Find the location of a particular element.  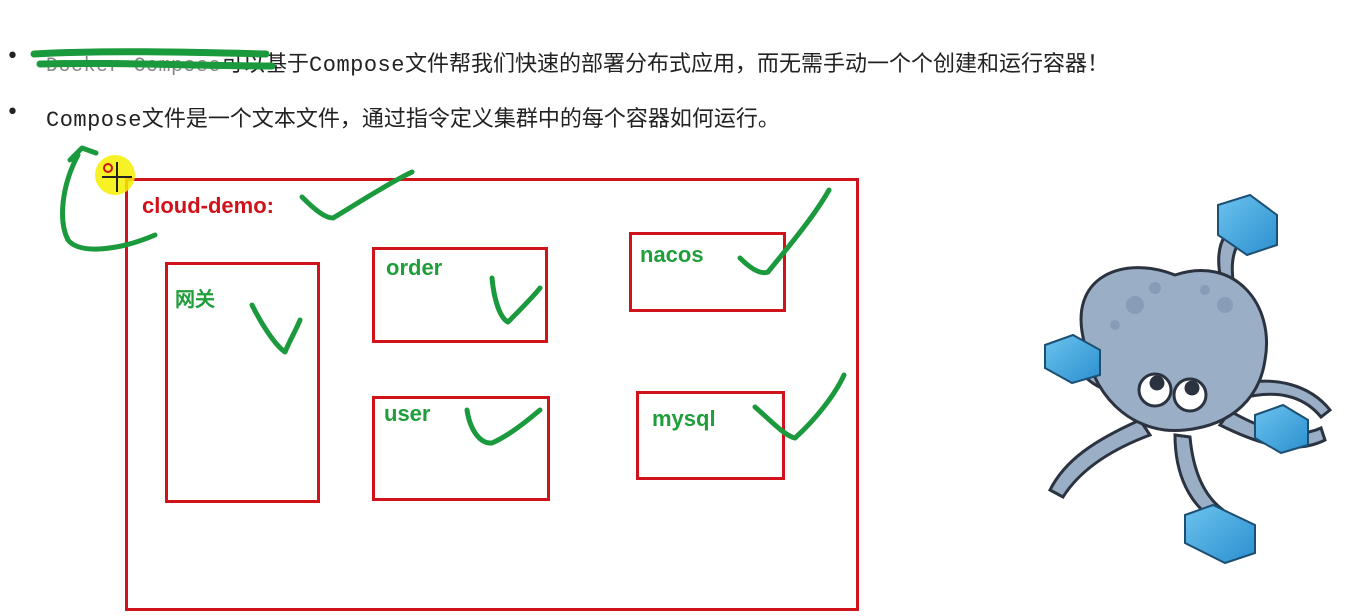

check-mysql is located at coordinates (799, 406).